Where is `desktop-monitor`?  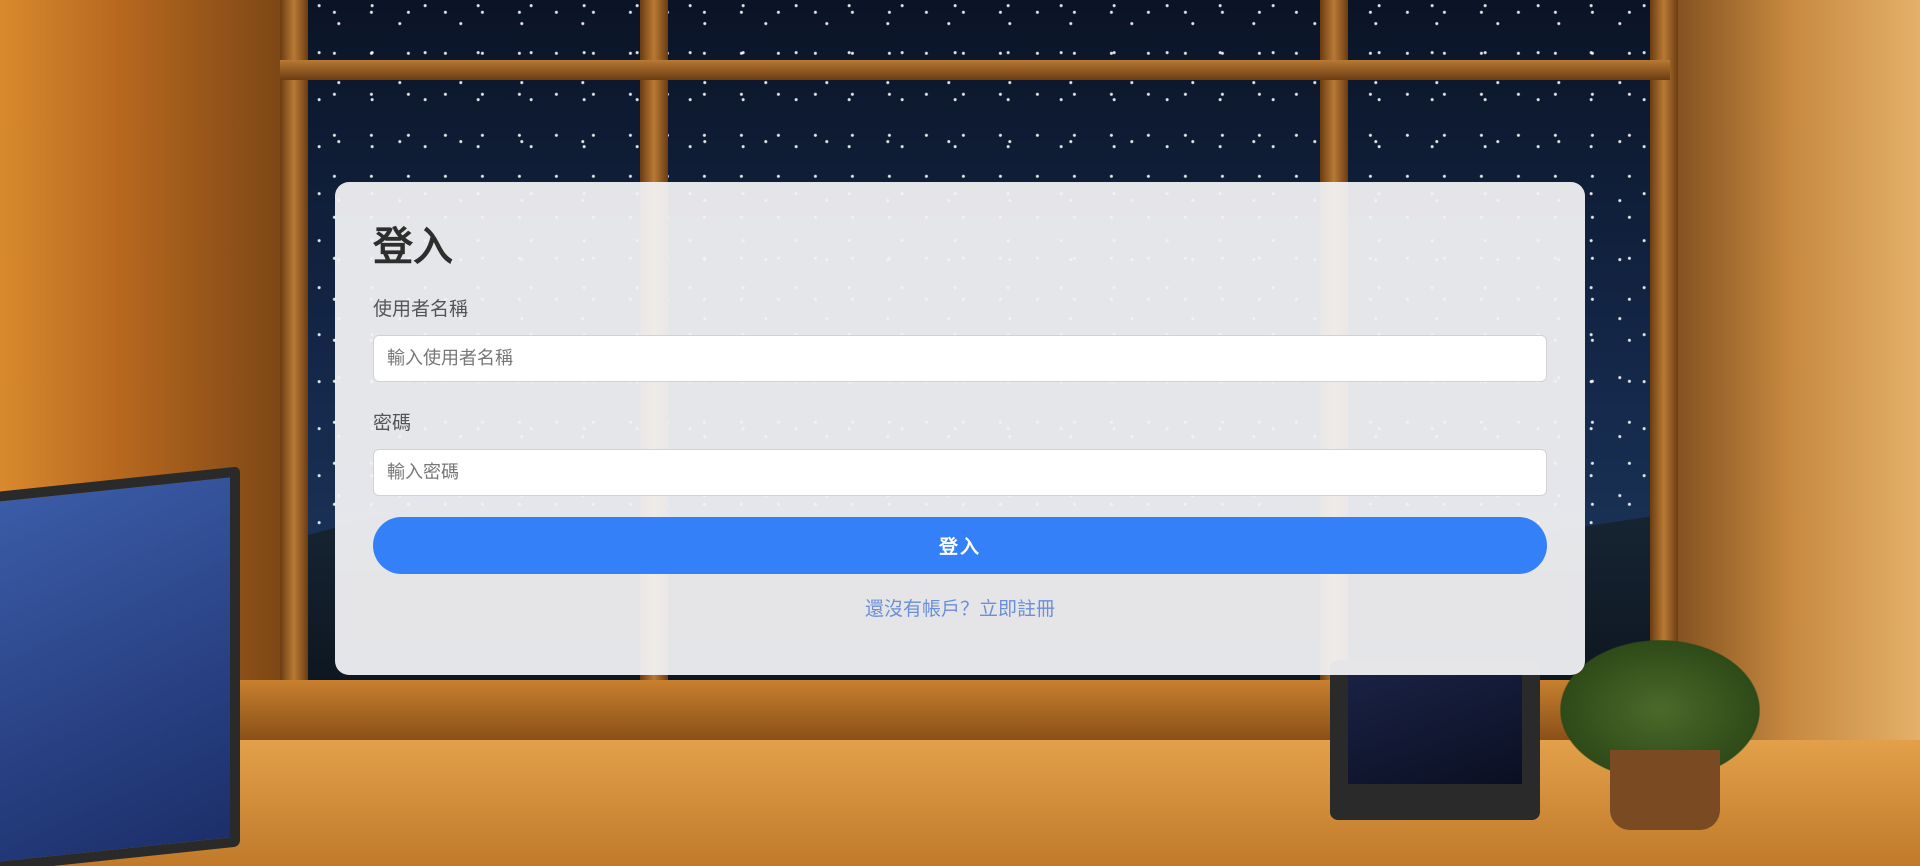 desktop-monitor is located at coordinates (120, 666).